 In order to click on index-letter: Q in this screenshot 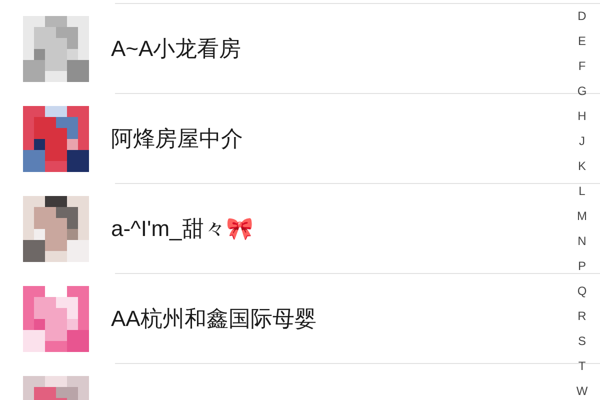, I will do `click(582, 291)`.